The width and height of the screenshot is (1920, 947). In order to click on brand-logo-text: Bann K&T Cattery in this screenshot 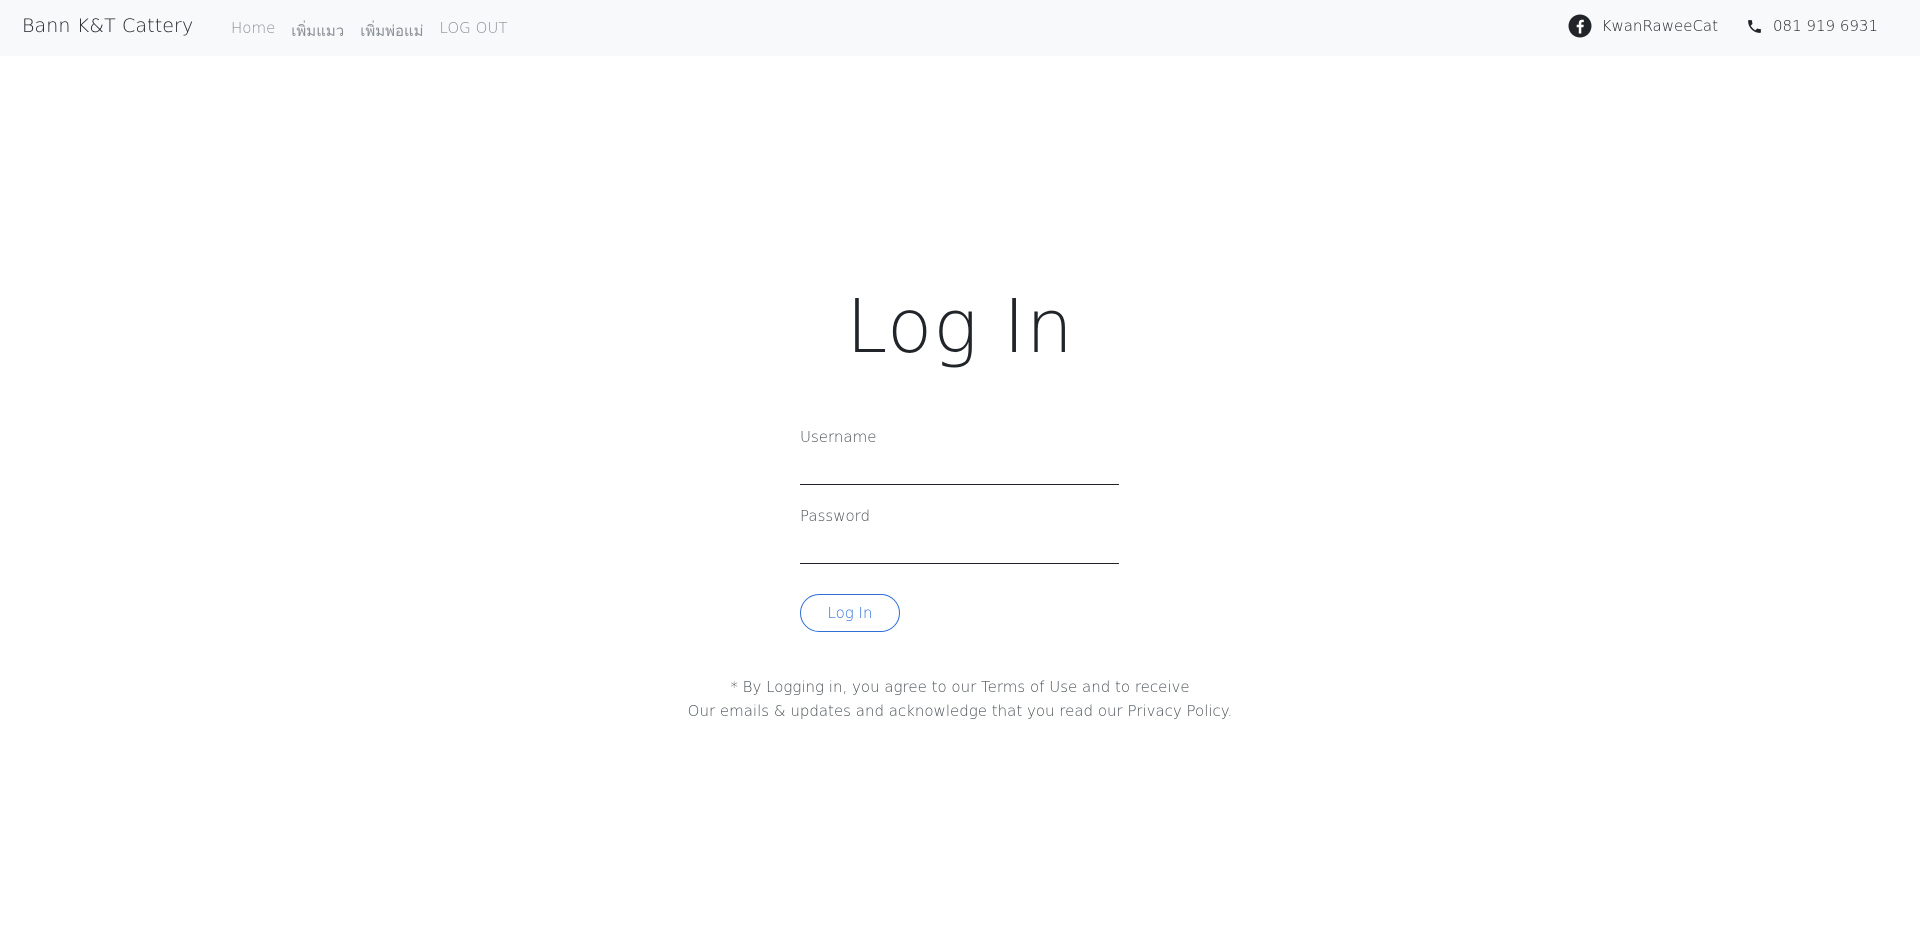, I will do `click(107, 26)`.